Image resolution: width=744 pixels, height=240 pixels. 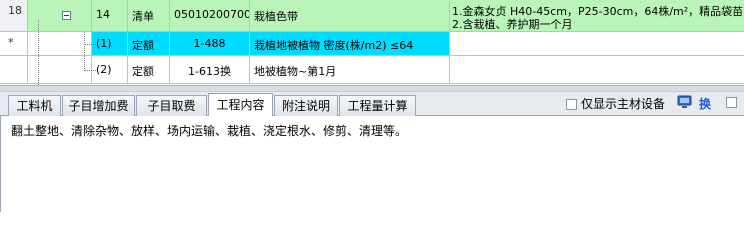 I want to click on name-cell: 栽植地被植物 密度(株/m2) ≤64, so click(x=350, y=44).